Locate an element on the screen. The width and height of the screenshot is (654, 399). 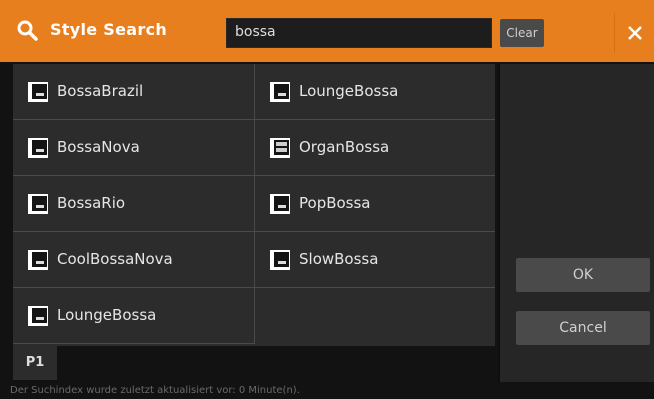
page-tab-p1: P1 is located at coordinates (35, 363).